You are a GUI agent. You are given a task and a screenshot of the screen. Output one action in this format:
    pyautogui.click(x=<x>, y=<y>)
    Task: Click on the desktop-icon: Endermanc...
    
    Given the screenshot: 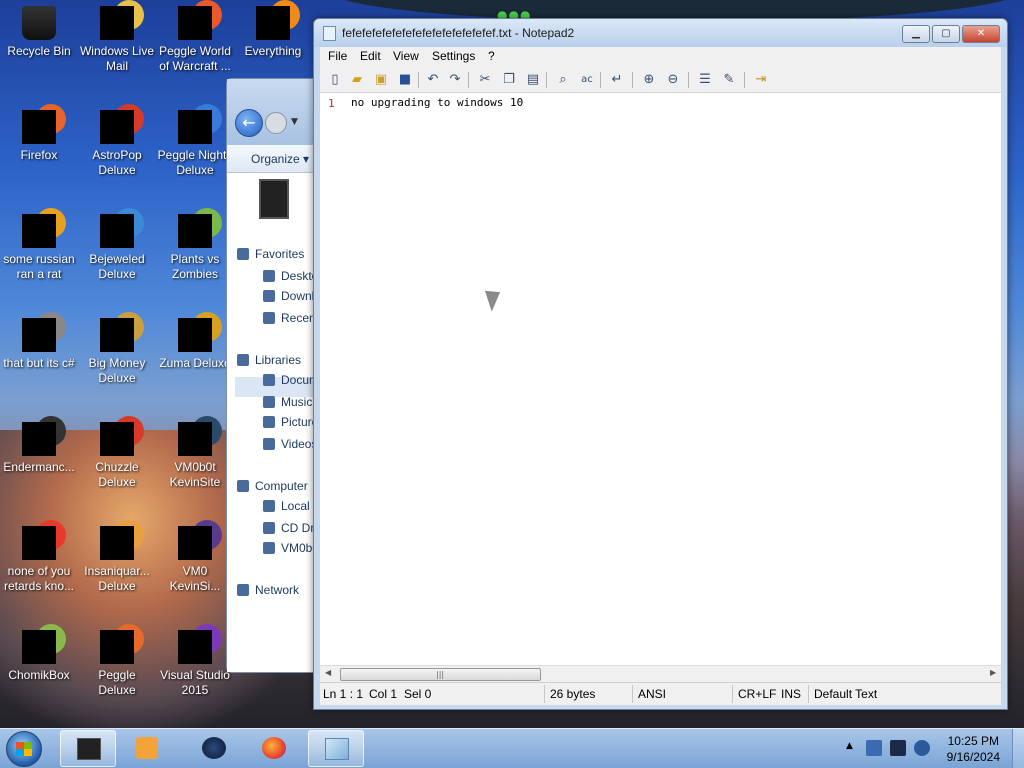 What is the action you would take?
    pyautogui.click(x=39, y=445)
    